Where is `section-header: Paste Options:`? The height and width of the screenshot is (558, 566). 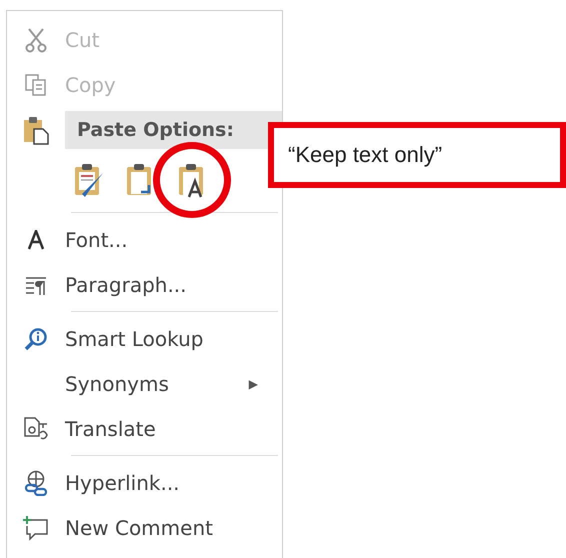
section-header: Paste Options: is located at coordinates (173, 129).